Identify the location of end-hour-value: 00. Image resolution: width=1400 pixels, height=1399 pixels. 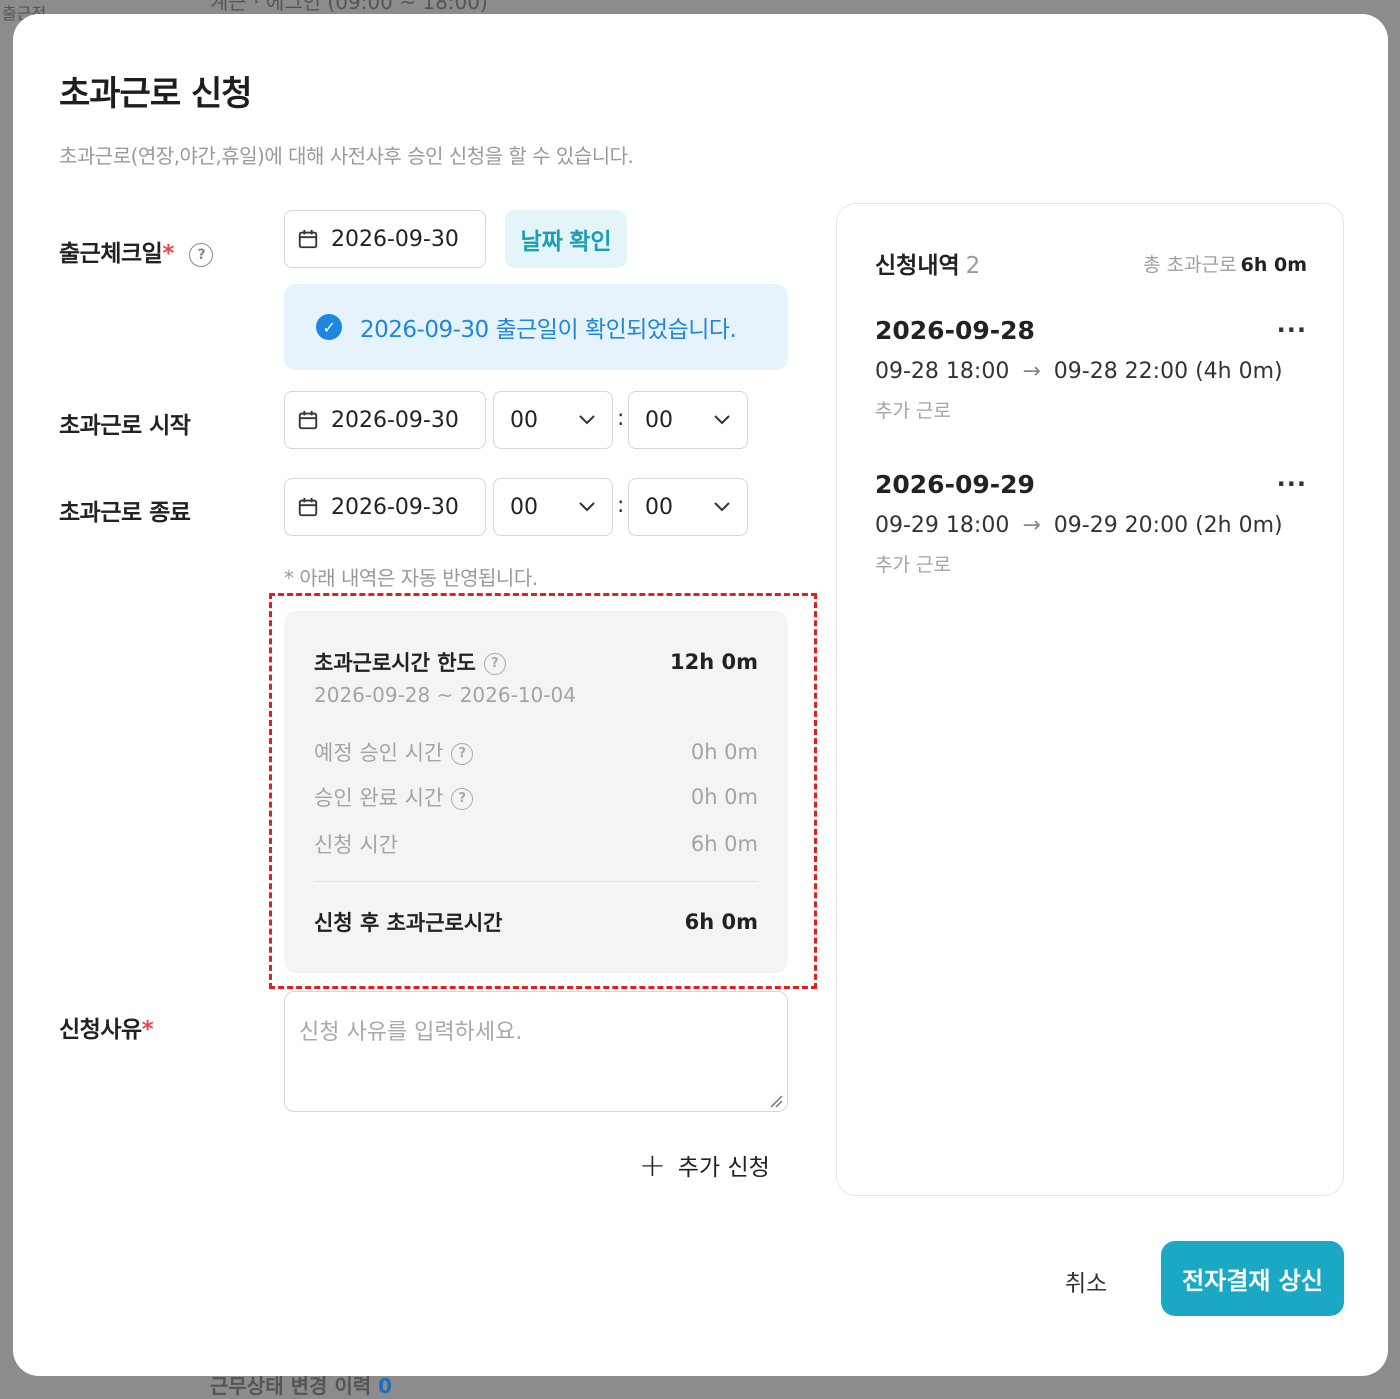
(524, 507).